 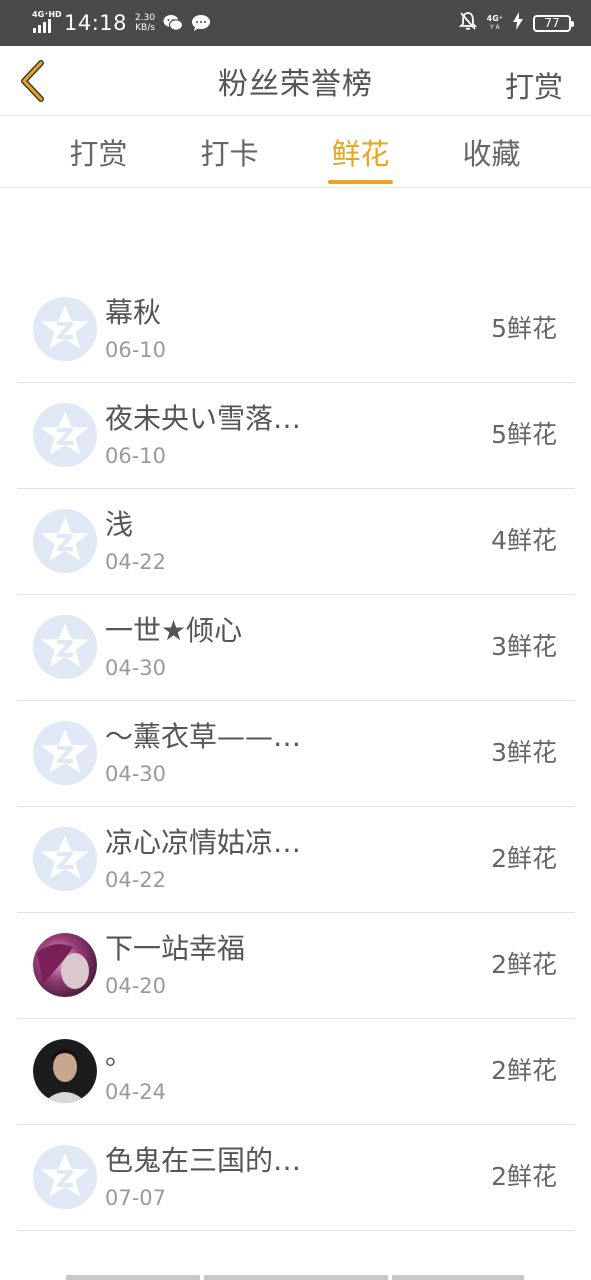 What do you see at coordinates (133, 312) in the screenshot?
I see `fan-name: 幕秋` at bounding box center [133, 312].